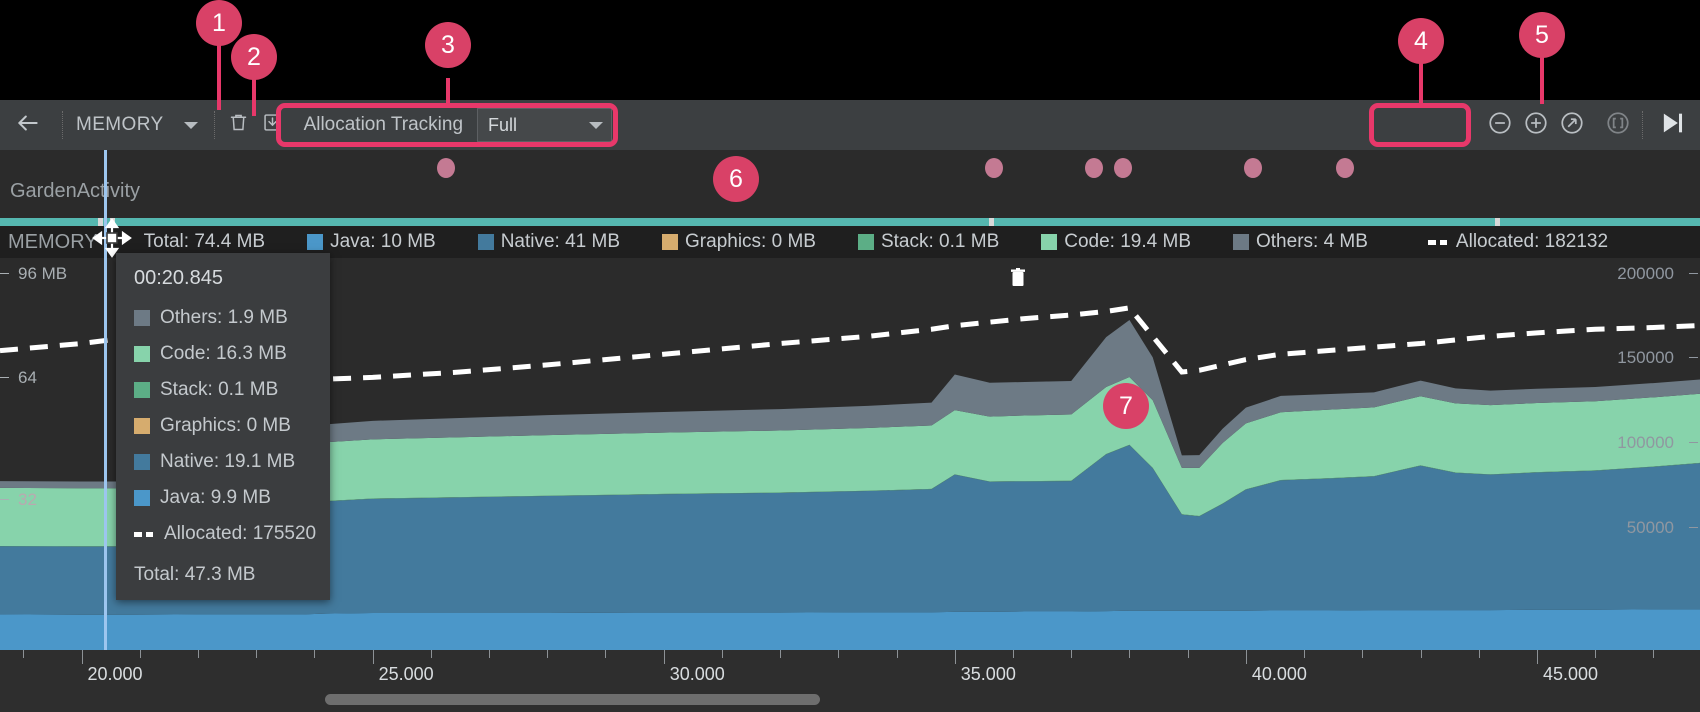 This screenshot has width=1700, height=712. I want to click on legend-item-graphics: Graphics: 0 MB, so click(739, 242).